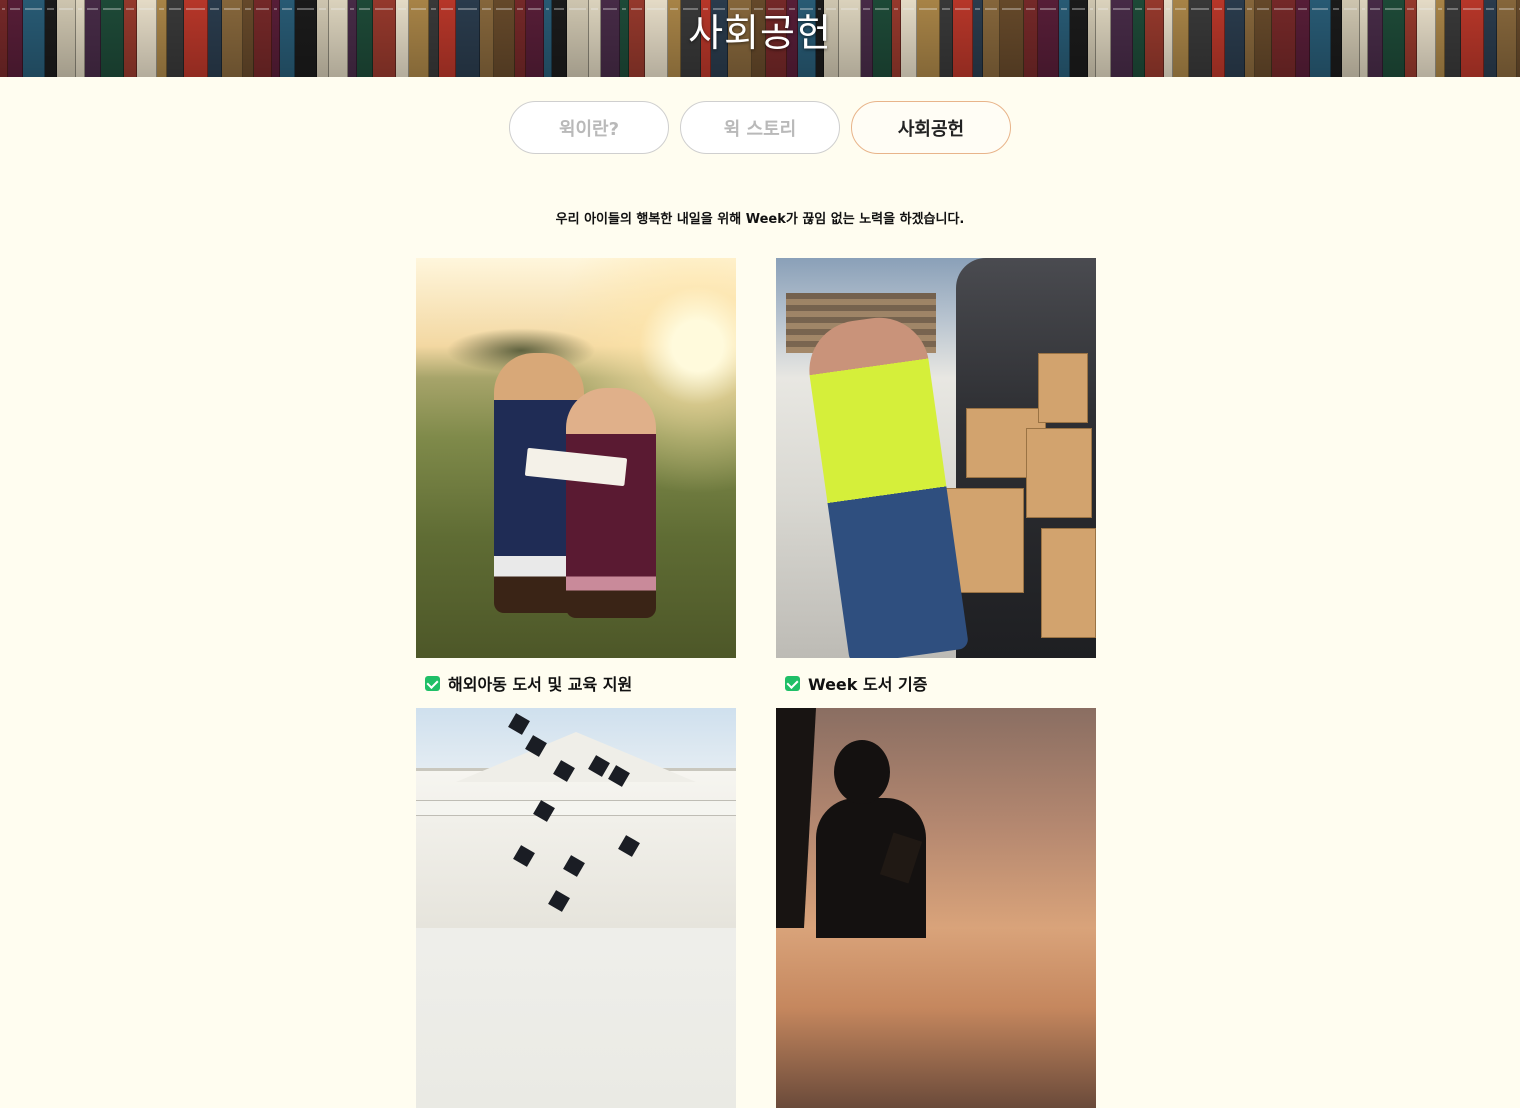 The height and width of the screenshot is (1108, 1520). What do you see at coordinates (576, 458) in the screenshot?
I see `children-reading-photo` at bounding box center [576, 458].